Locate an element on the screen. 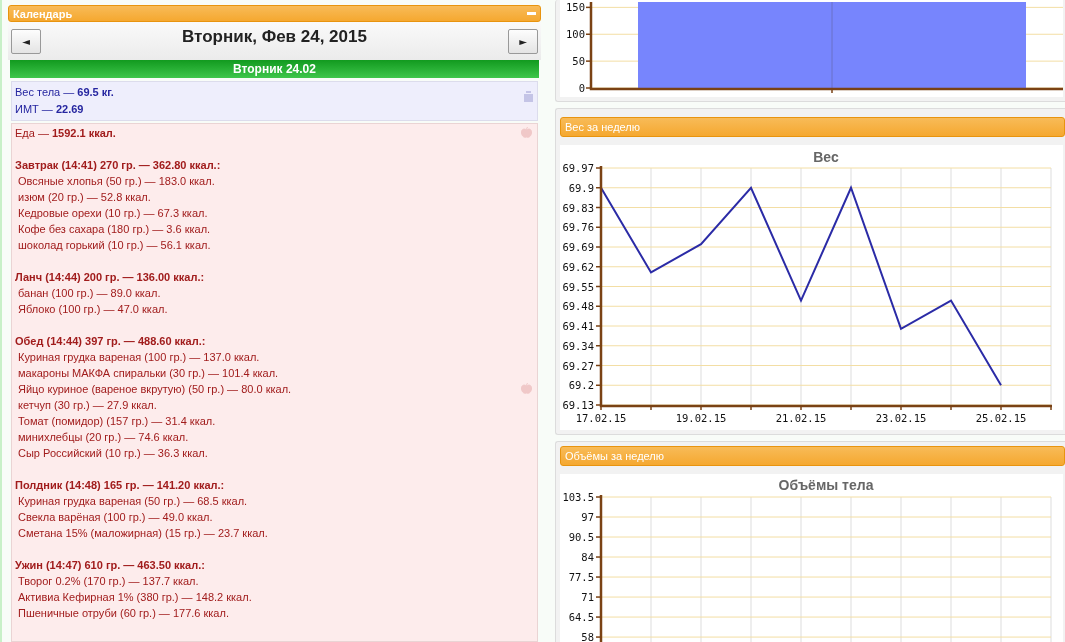 Image resolution: width=1065 pixels, height=642 pixels. food-item: Активиа Кефирная 1% (380 гр.) — 148.2 ккал. is located at coordinates (134, 597).